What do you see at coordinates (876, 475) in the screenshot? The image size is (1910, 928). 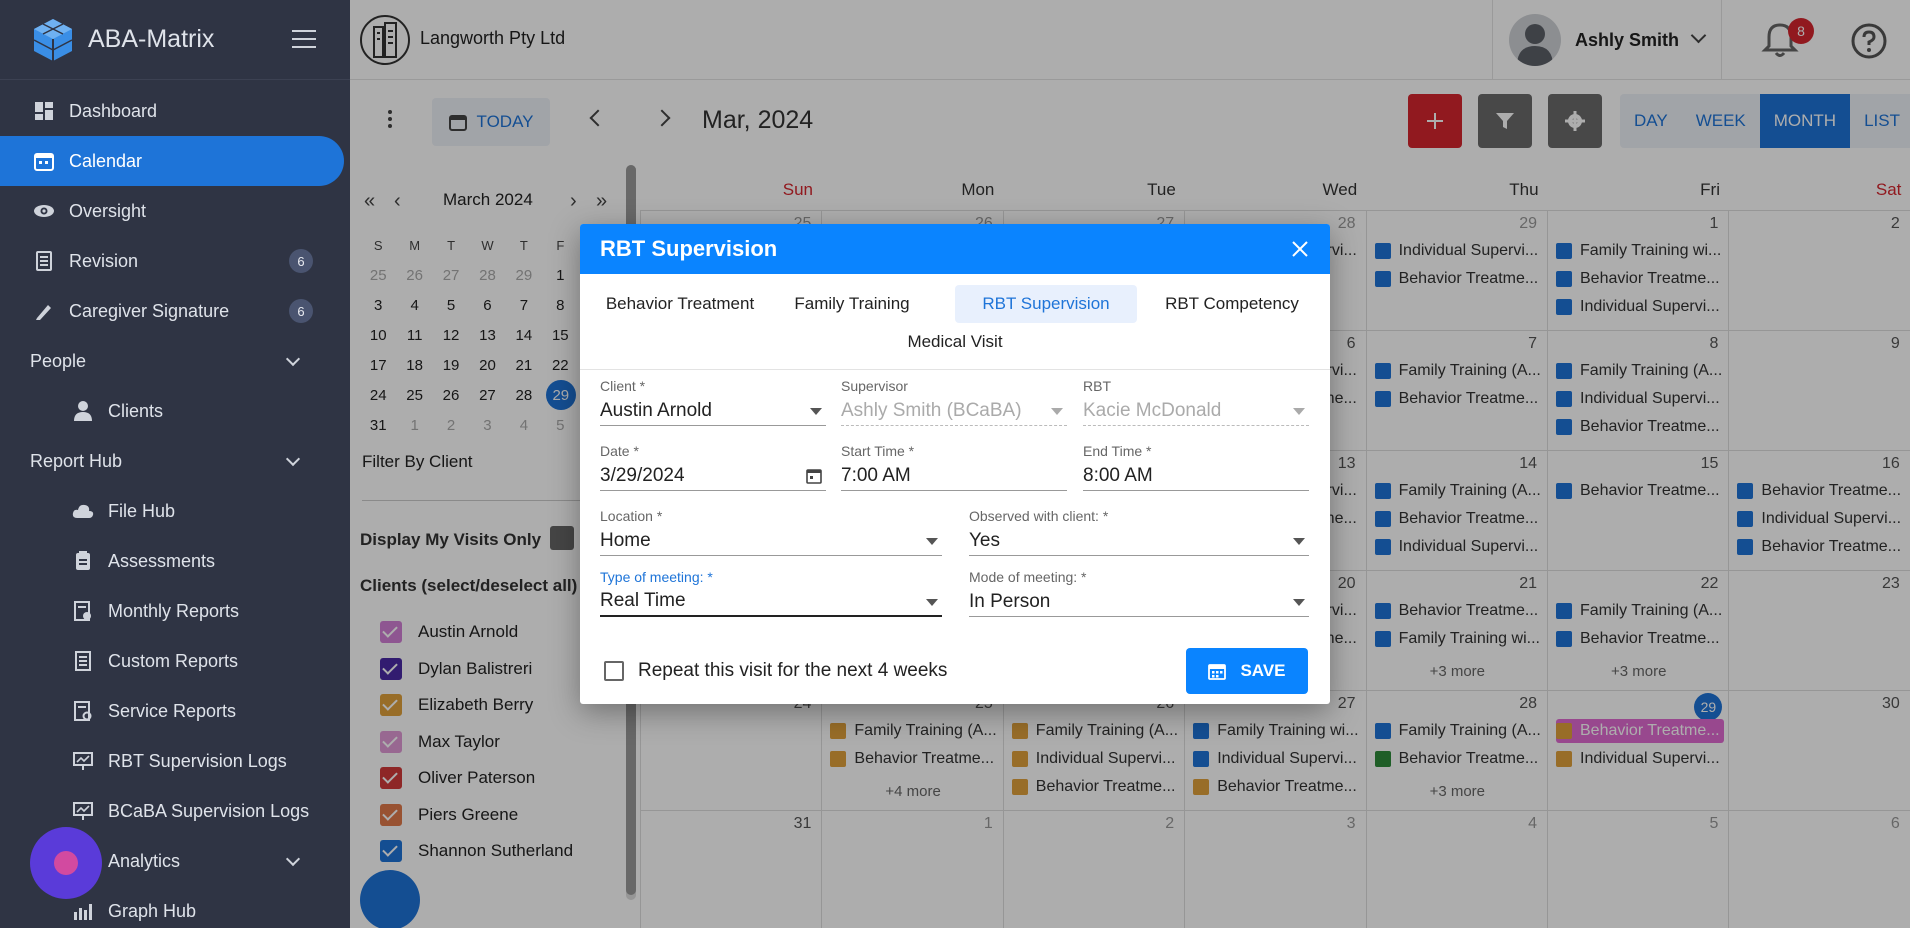 I see `start-time-value: 7:00 AM` at bounding box center [876, 475].